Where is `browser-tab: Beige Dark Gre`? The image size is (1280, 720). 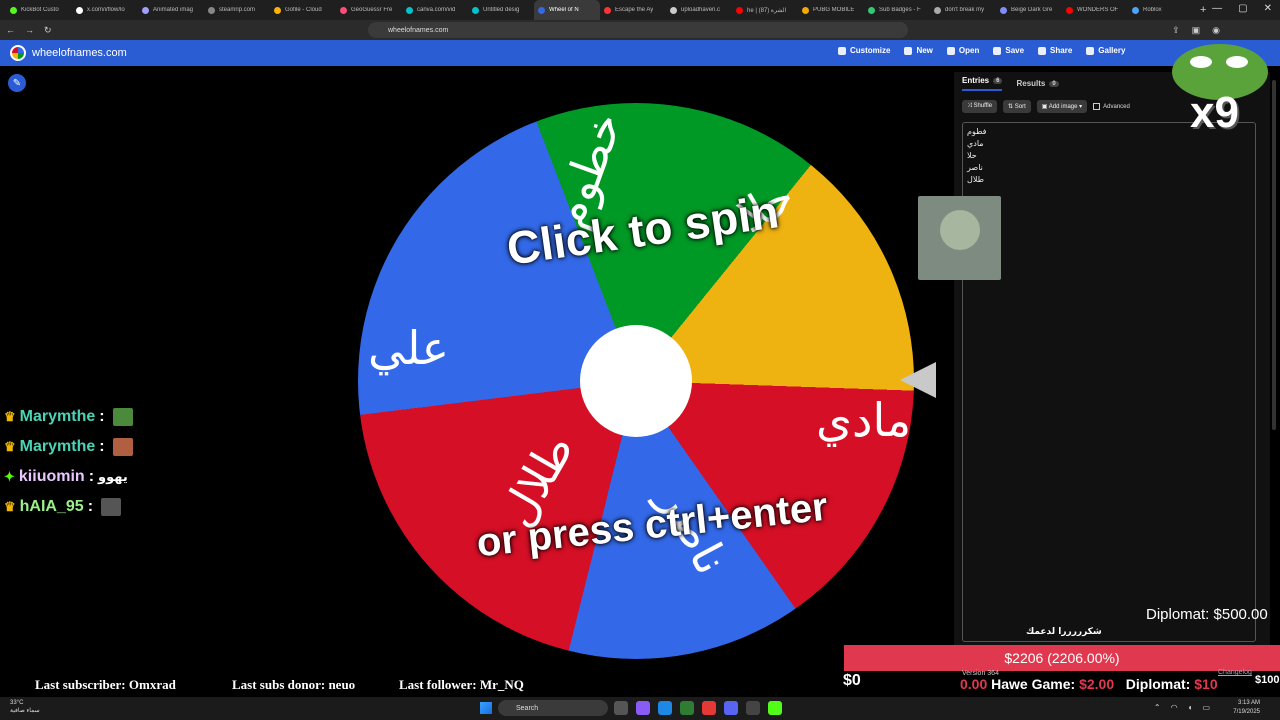
browser-tab: Beige Dark Gre is located at coordinates (1029, 10).